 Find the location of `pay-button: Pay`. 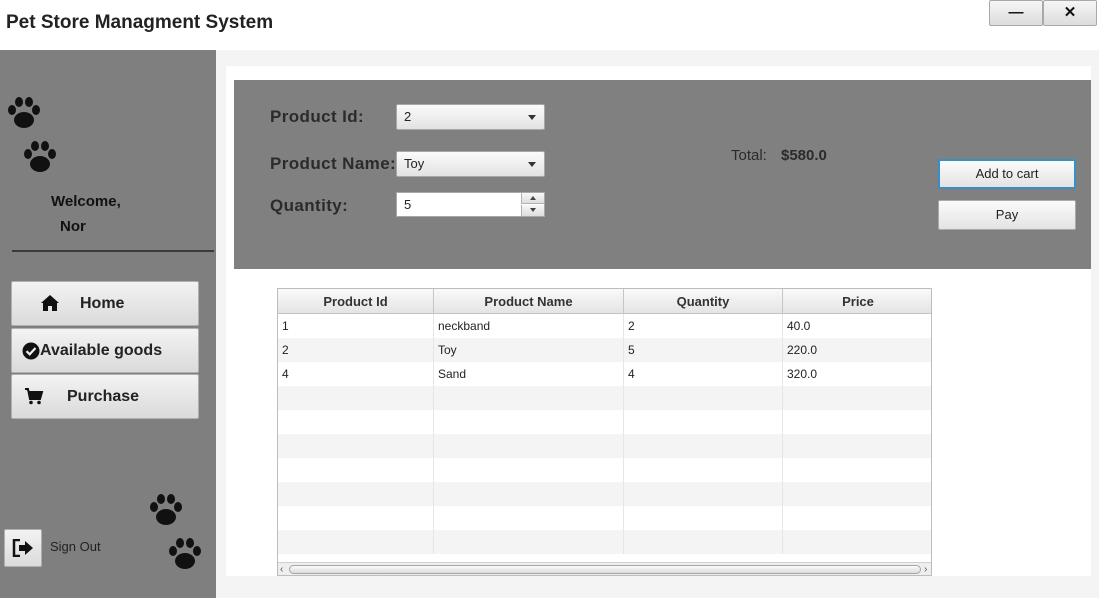

pay-button: Pay is located at coordinates (1007, 215).